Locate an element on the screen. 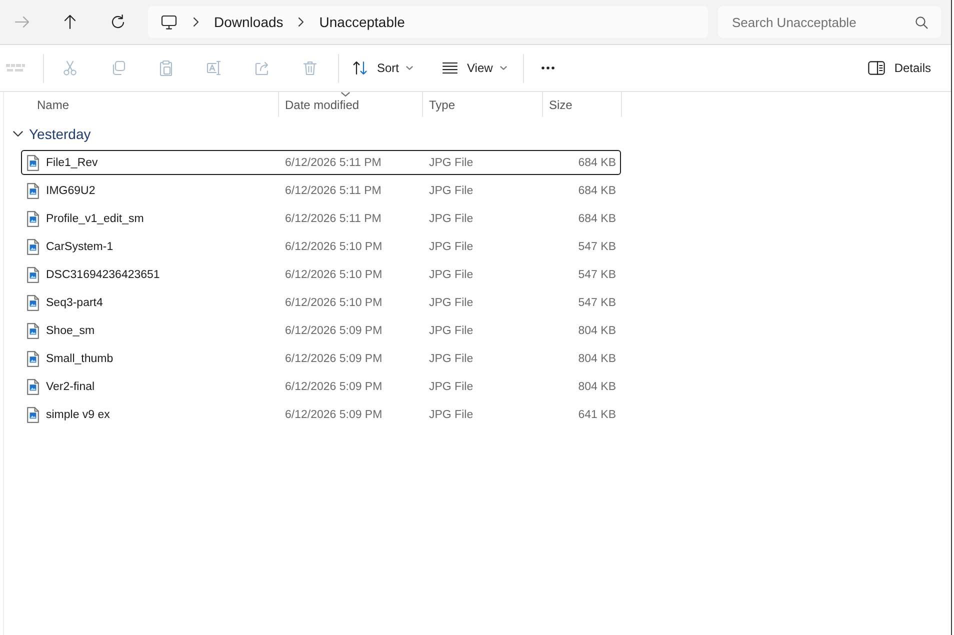 This screenshot has height=635, width=954. file-row: CarSystem-1 6/12/2026 5:10 PM JPG File 547 KB is located at coordinates (321, 246).